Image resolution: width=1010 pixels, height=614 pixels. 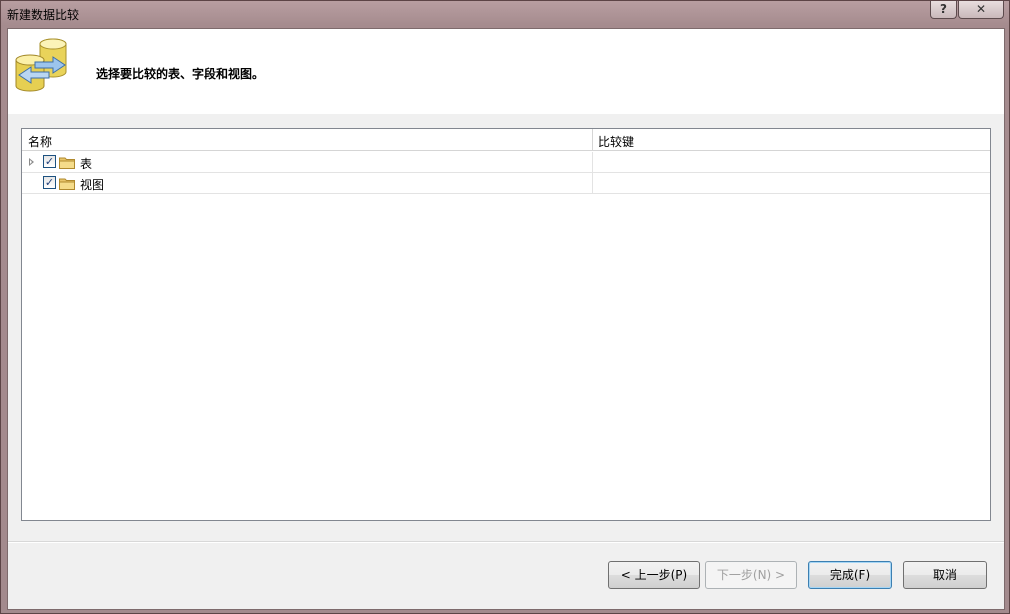 I want to click on help-button: ?, so click(x=943, y=10).